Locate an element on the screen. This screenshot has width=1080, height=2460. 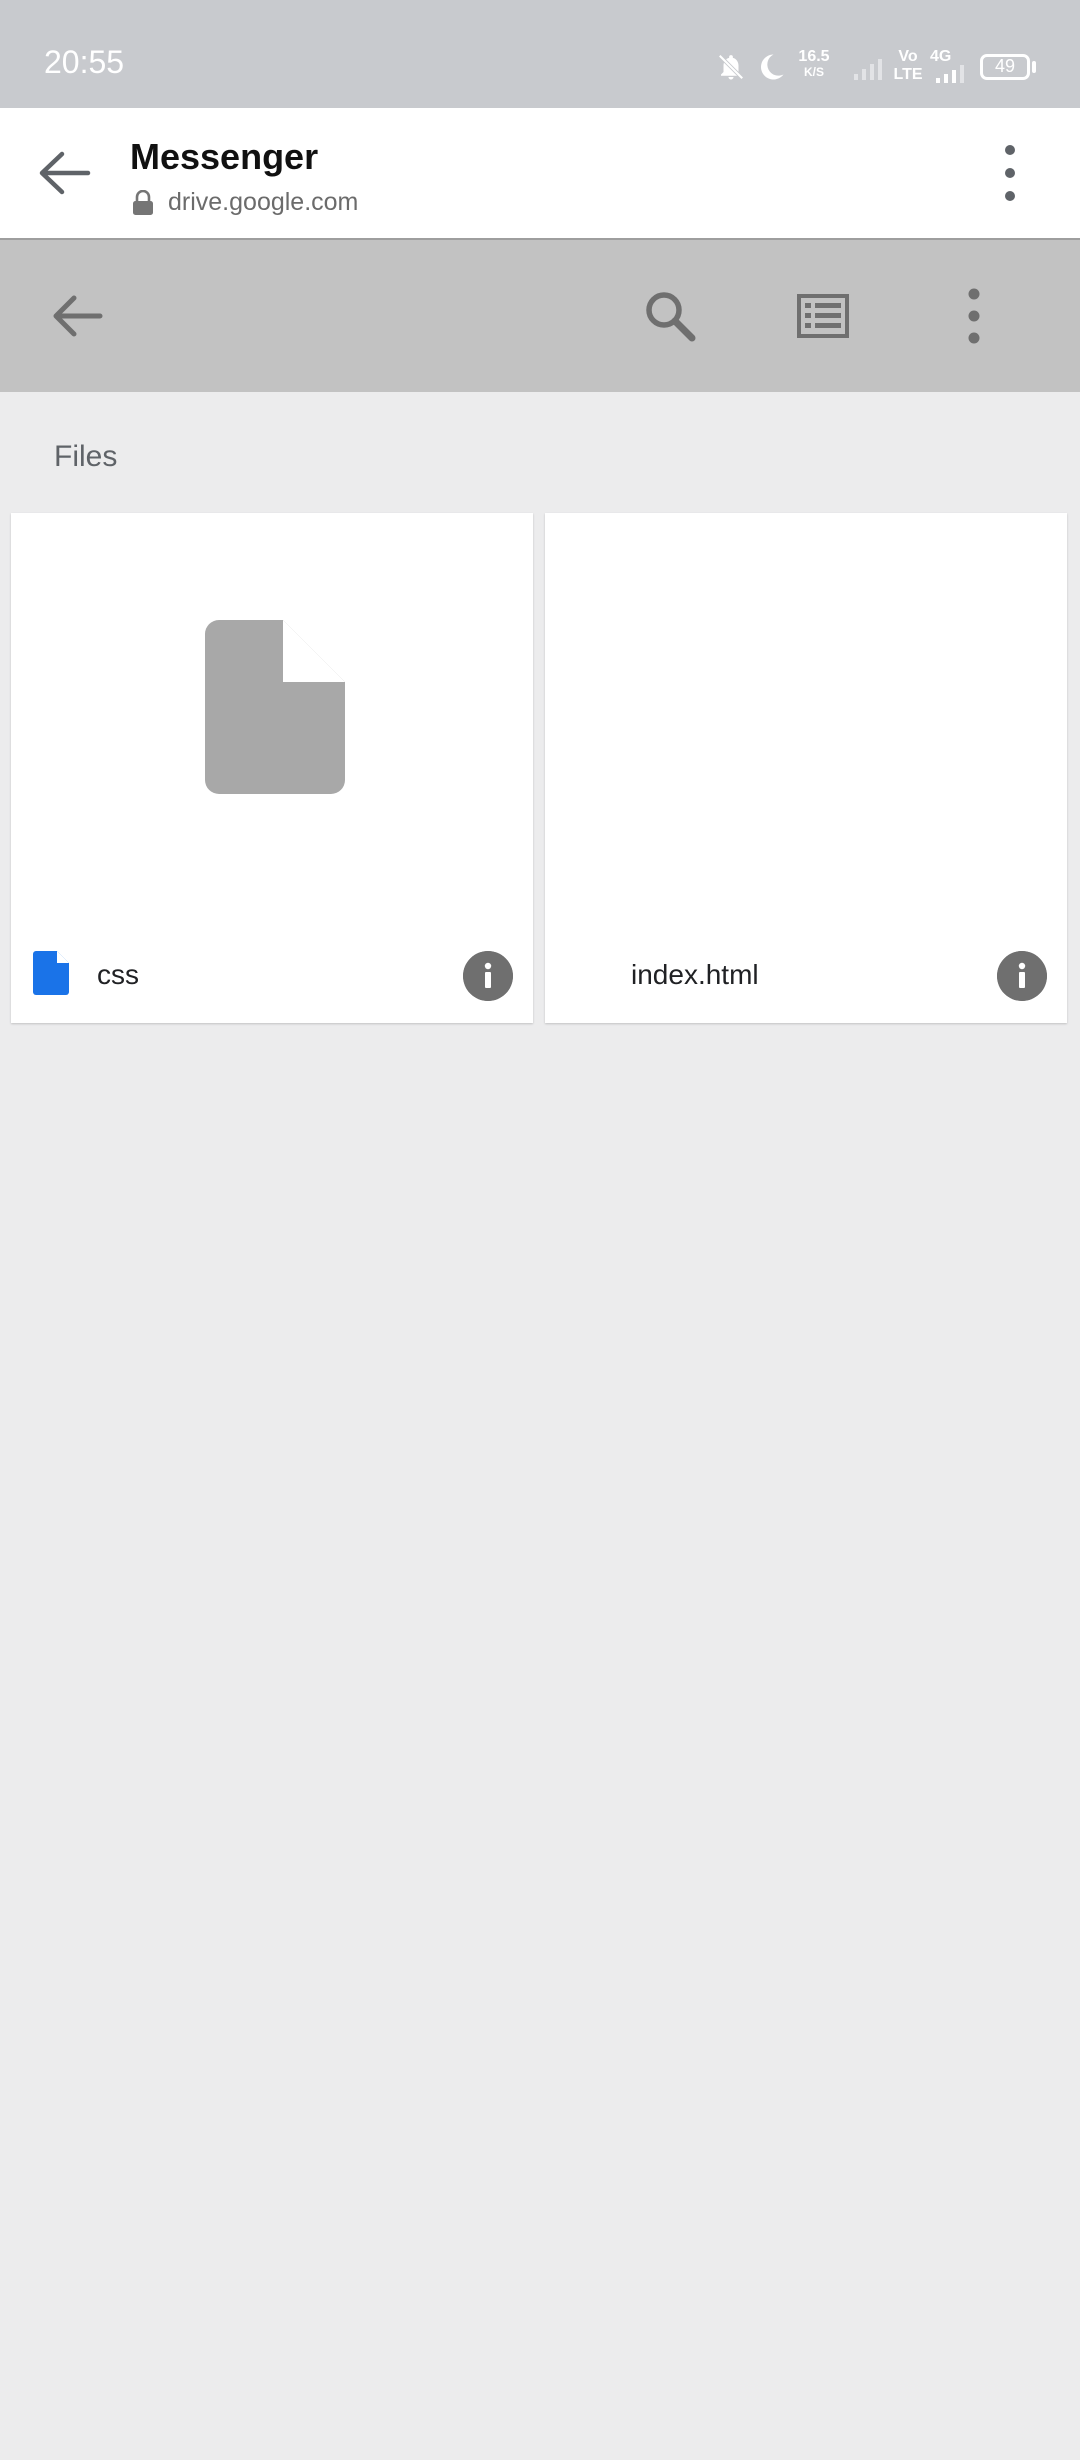
battery-level: 49 is located at coordinates (1005, 66).